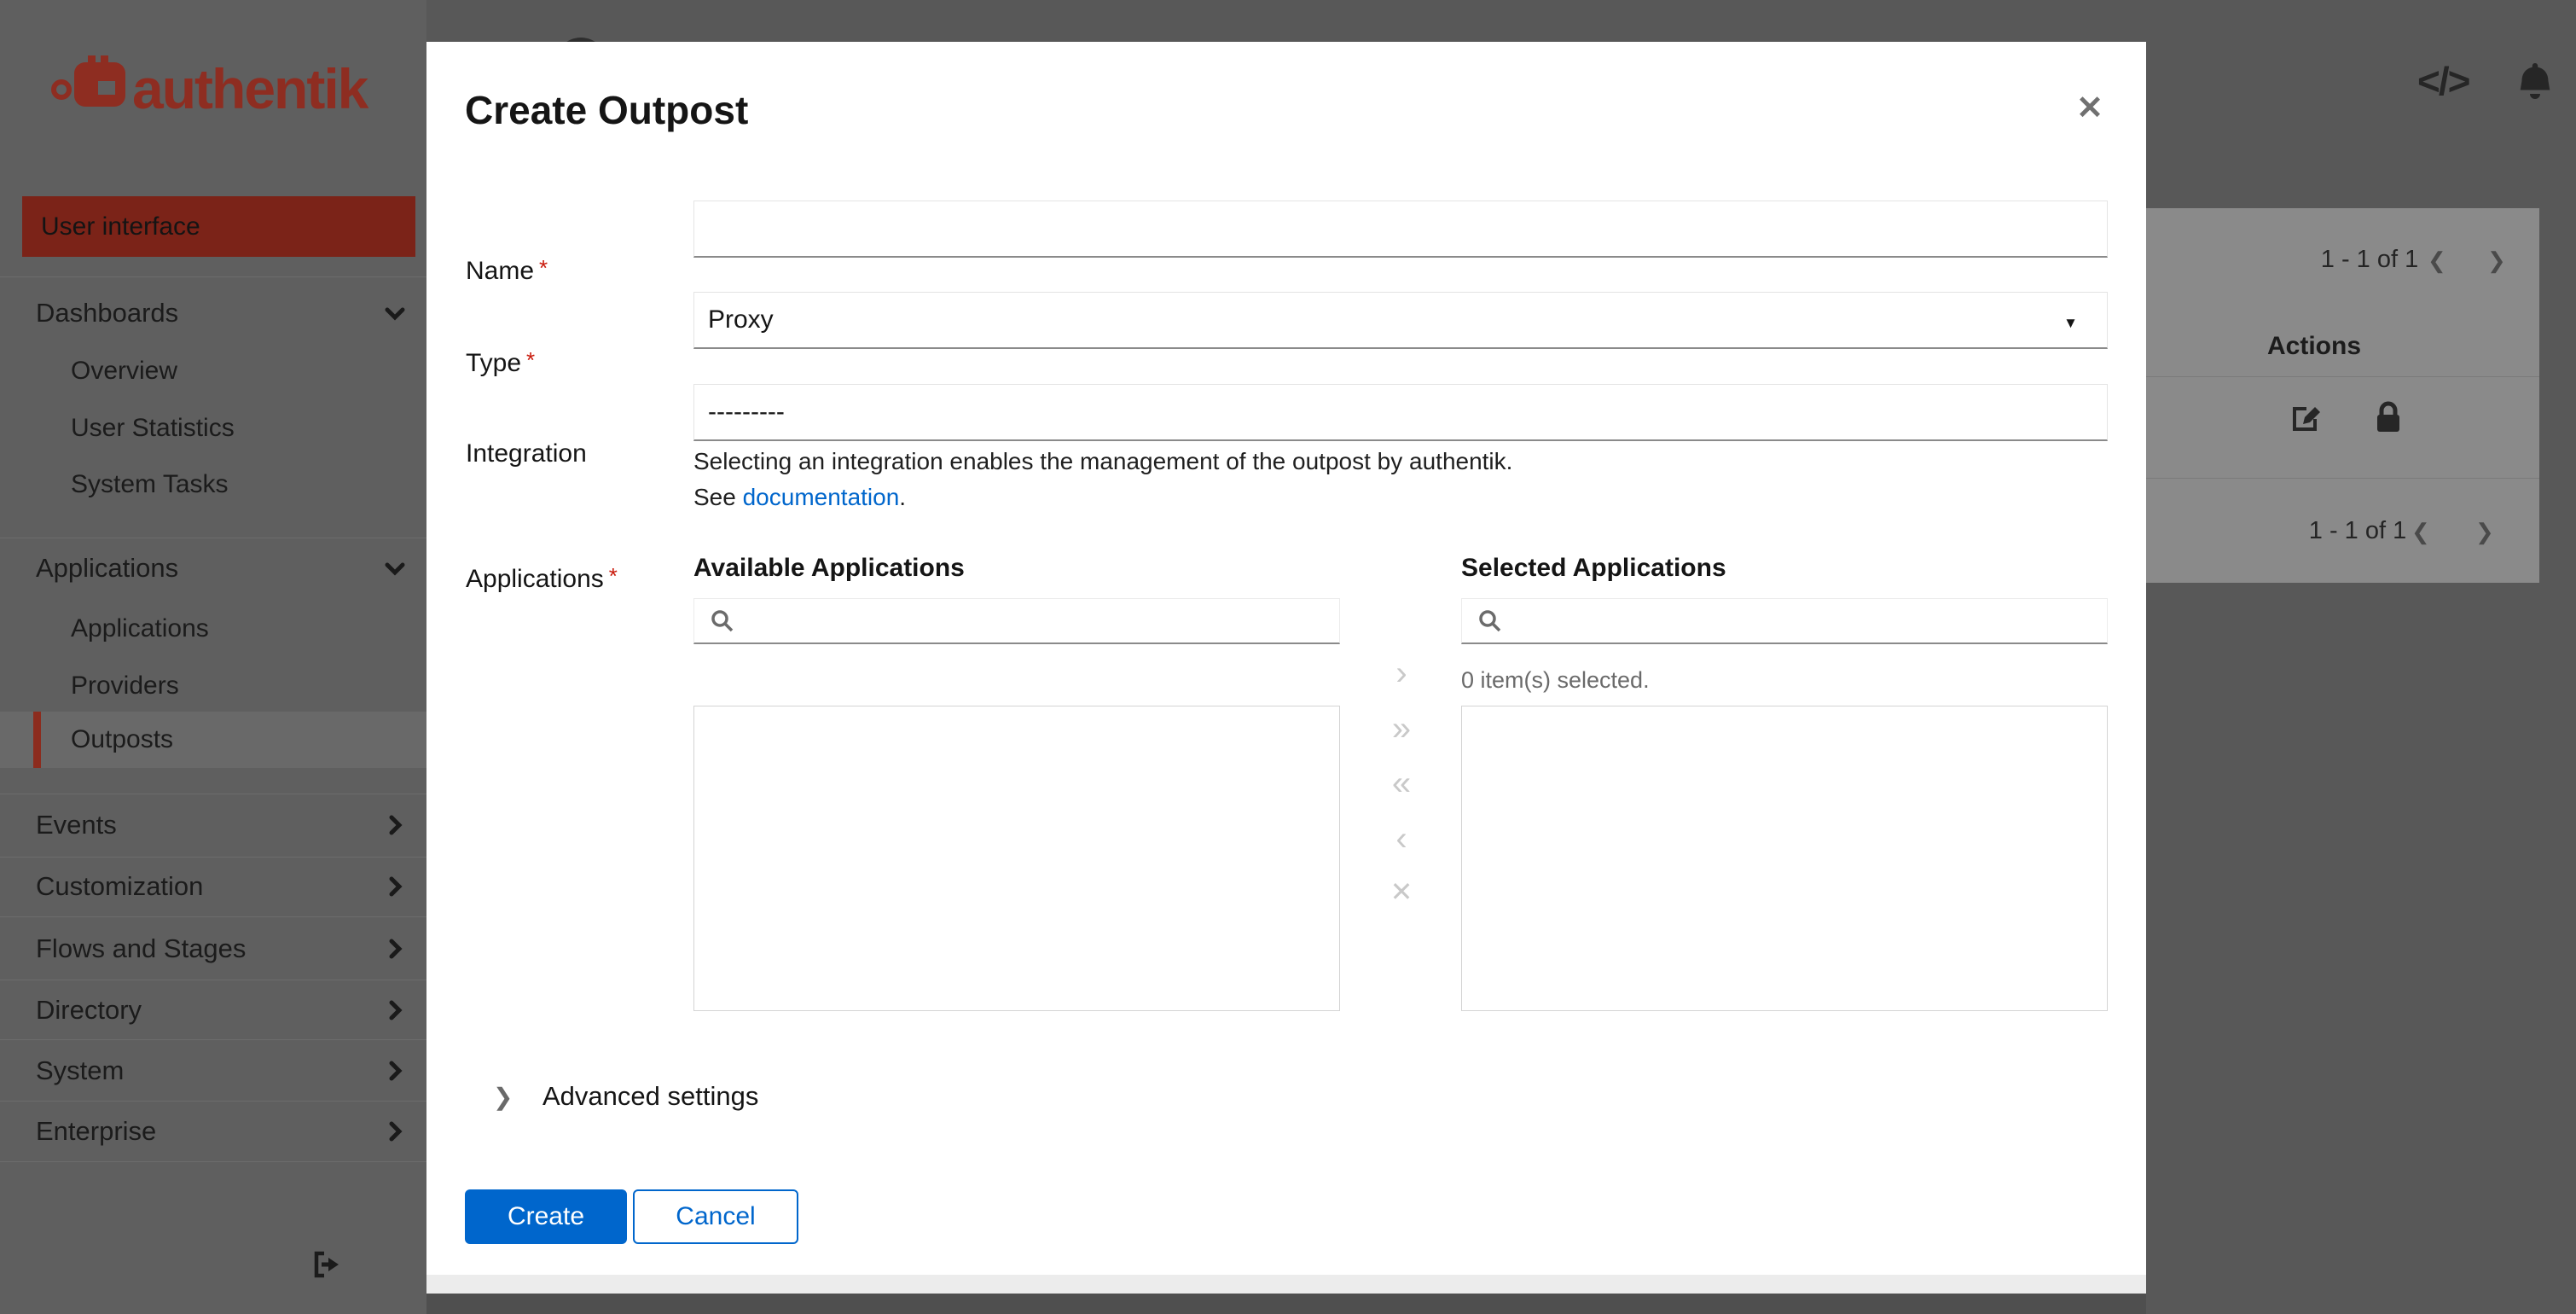  Describe the element at coordinates (715, 1216) in the screenshot. I see `cancel-button: Cancel` at that location.